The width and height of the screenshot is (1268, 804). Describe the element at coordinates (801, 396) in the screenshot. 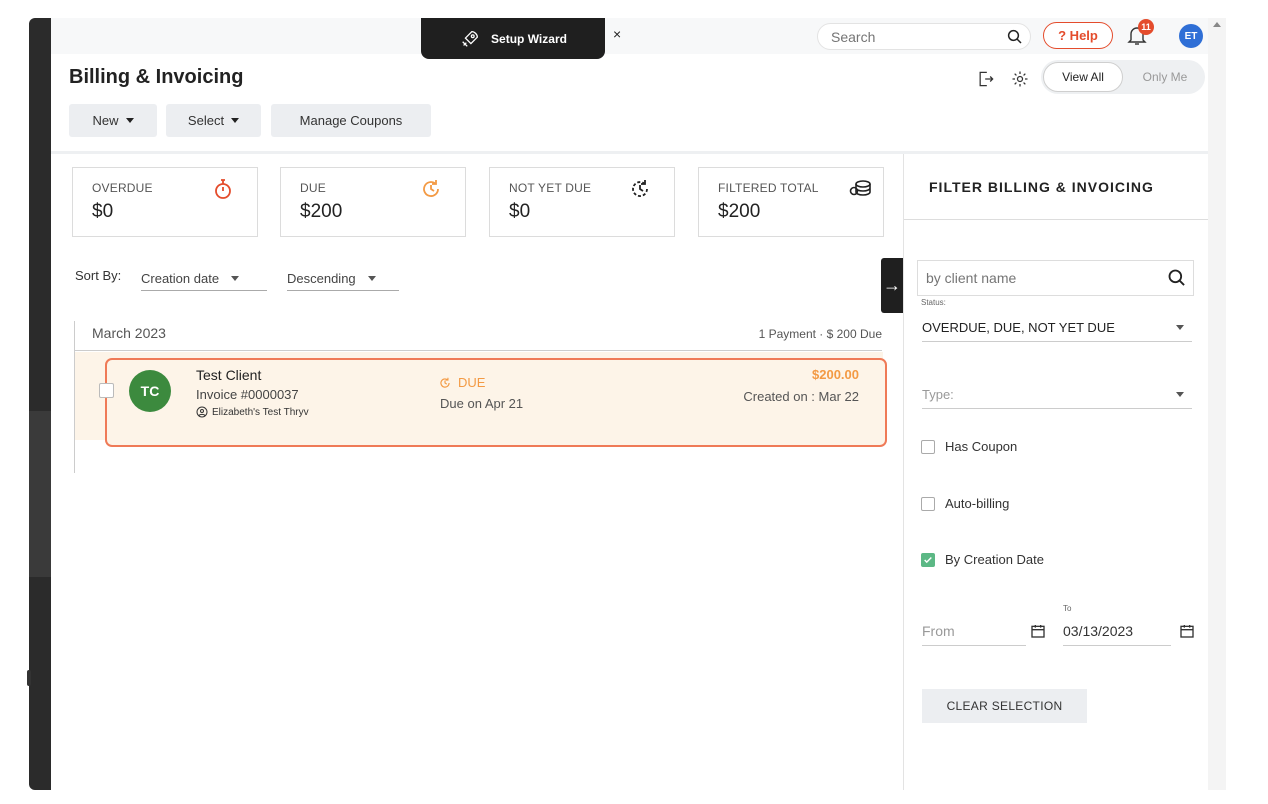

I see `invoice-created: Created on : Mar 22` at that location.